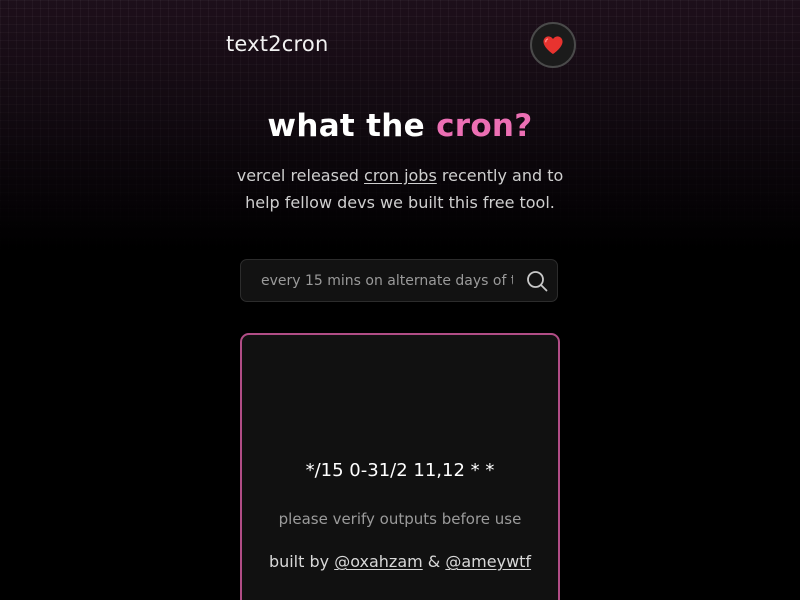 The height and width of the screenshot is (600, 800). I want to click on verify-note: please verify outputs before use, so click(400, 519).